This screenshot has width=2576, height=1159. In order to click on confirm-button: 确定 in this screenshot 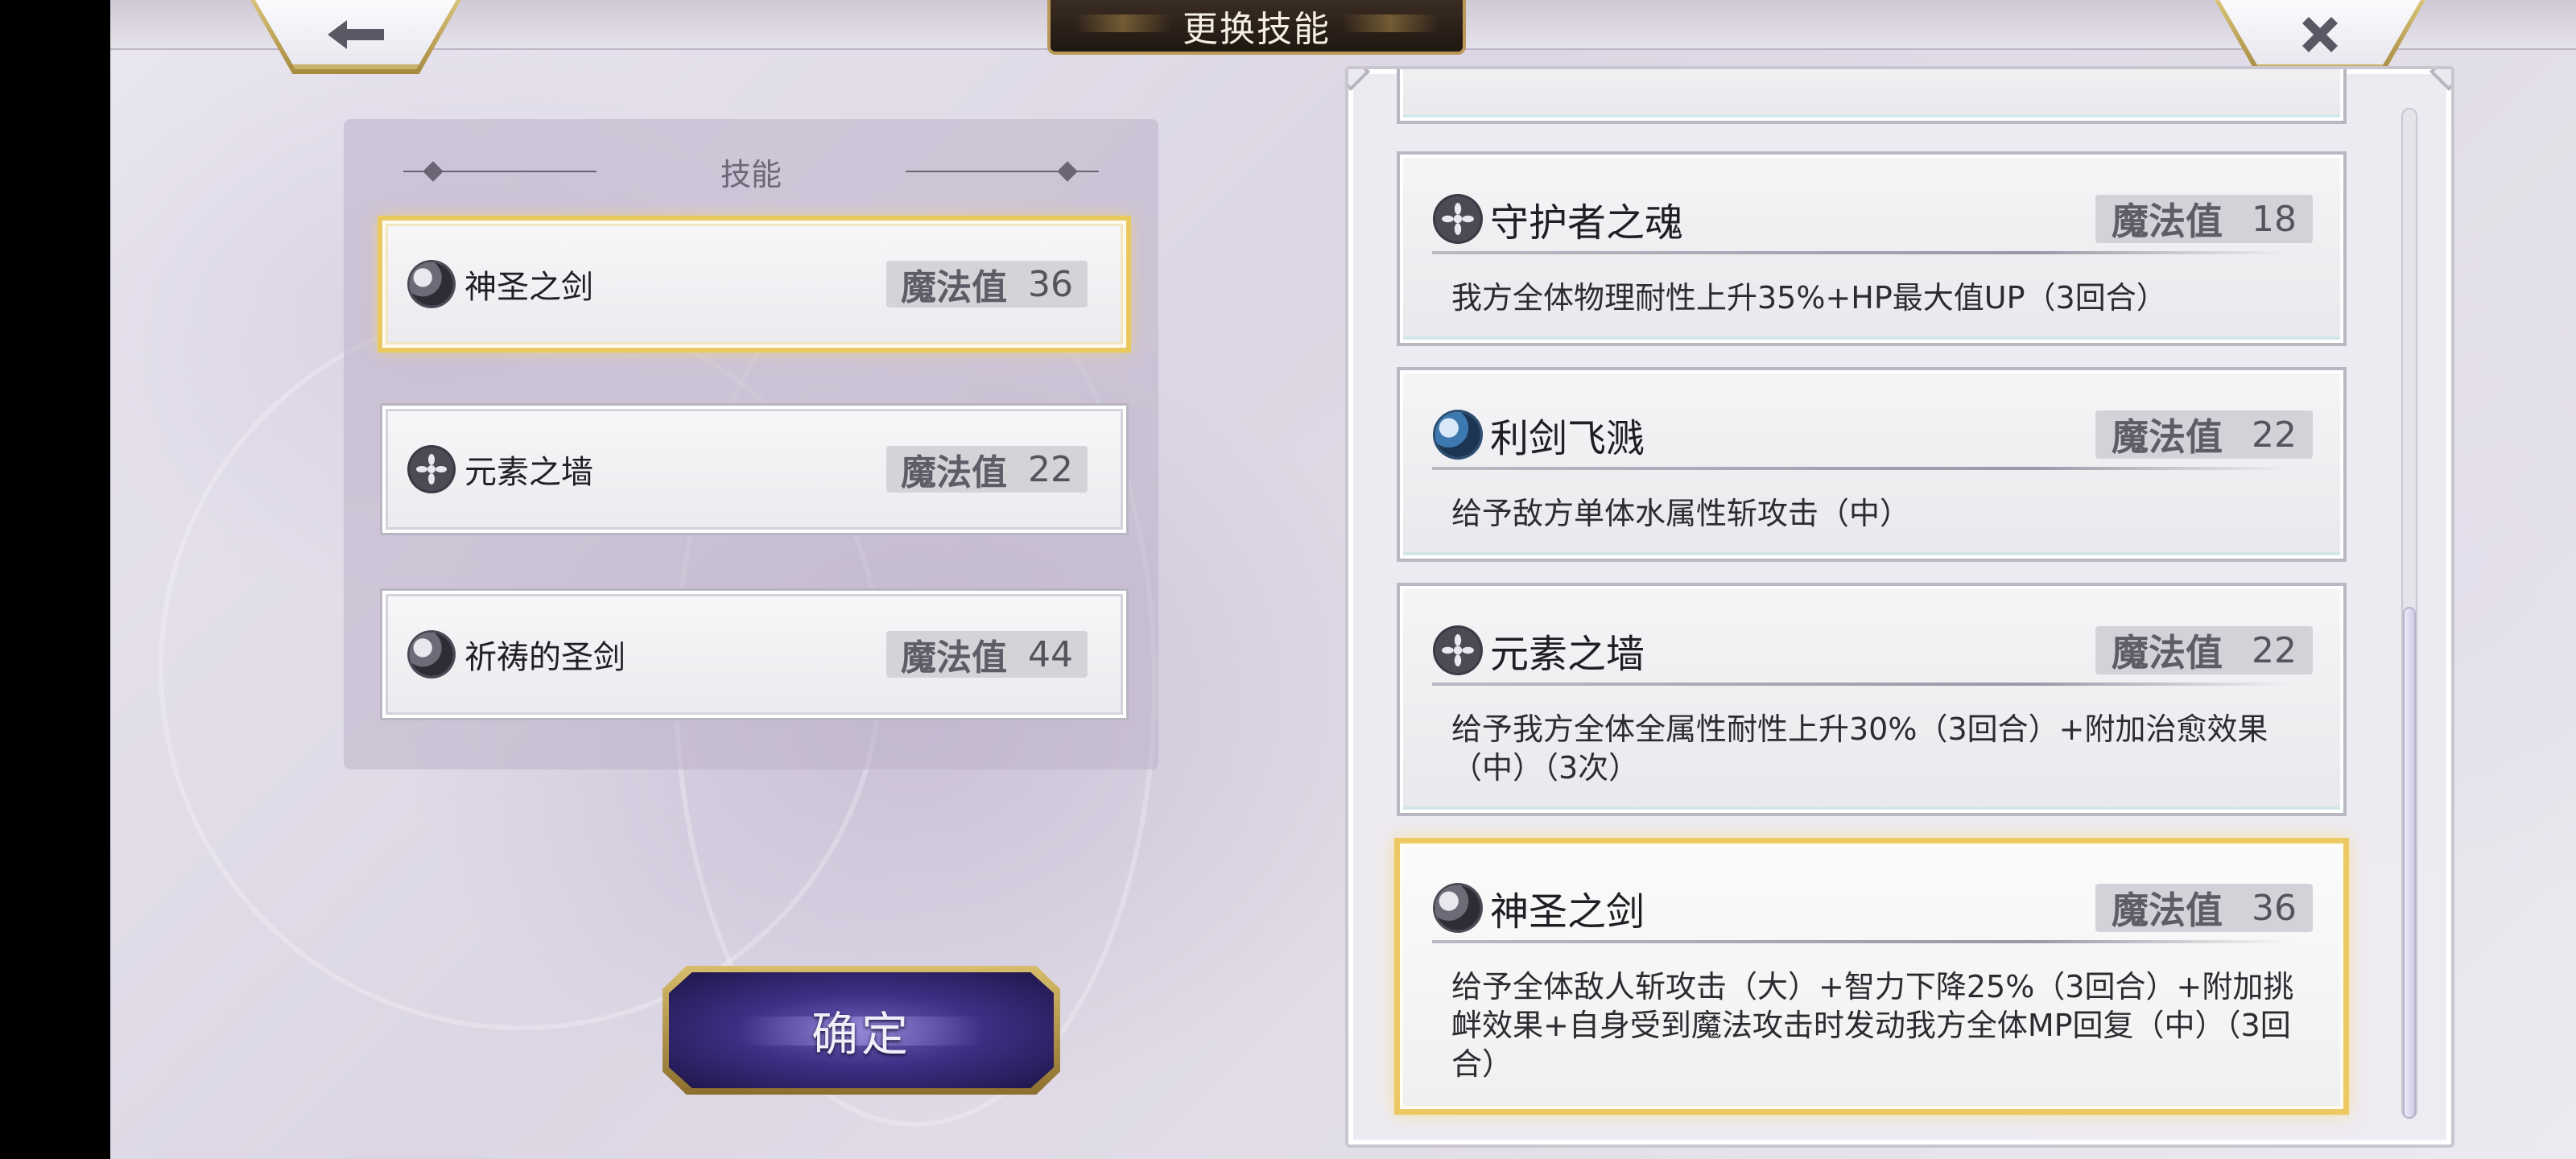, I will do `click(861, 1030)`.